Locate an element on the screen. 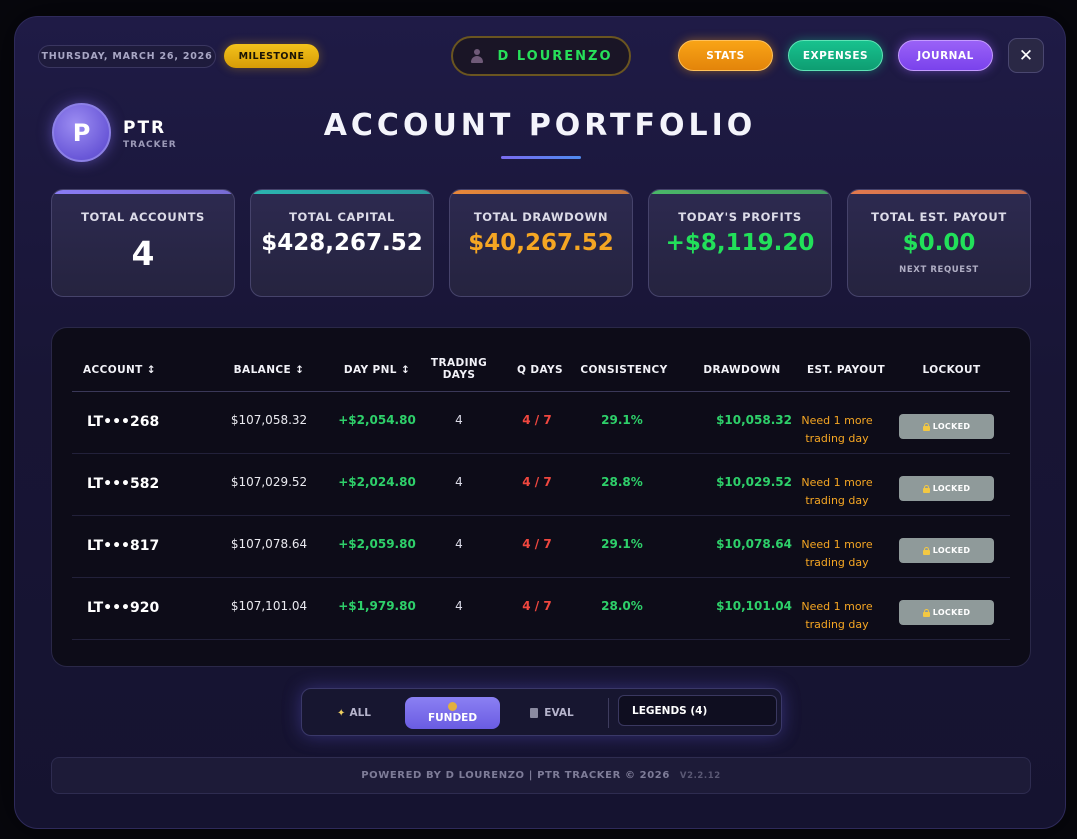  logo-badge: P is located at coordinates (81, 132).